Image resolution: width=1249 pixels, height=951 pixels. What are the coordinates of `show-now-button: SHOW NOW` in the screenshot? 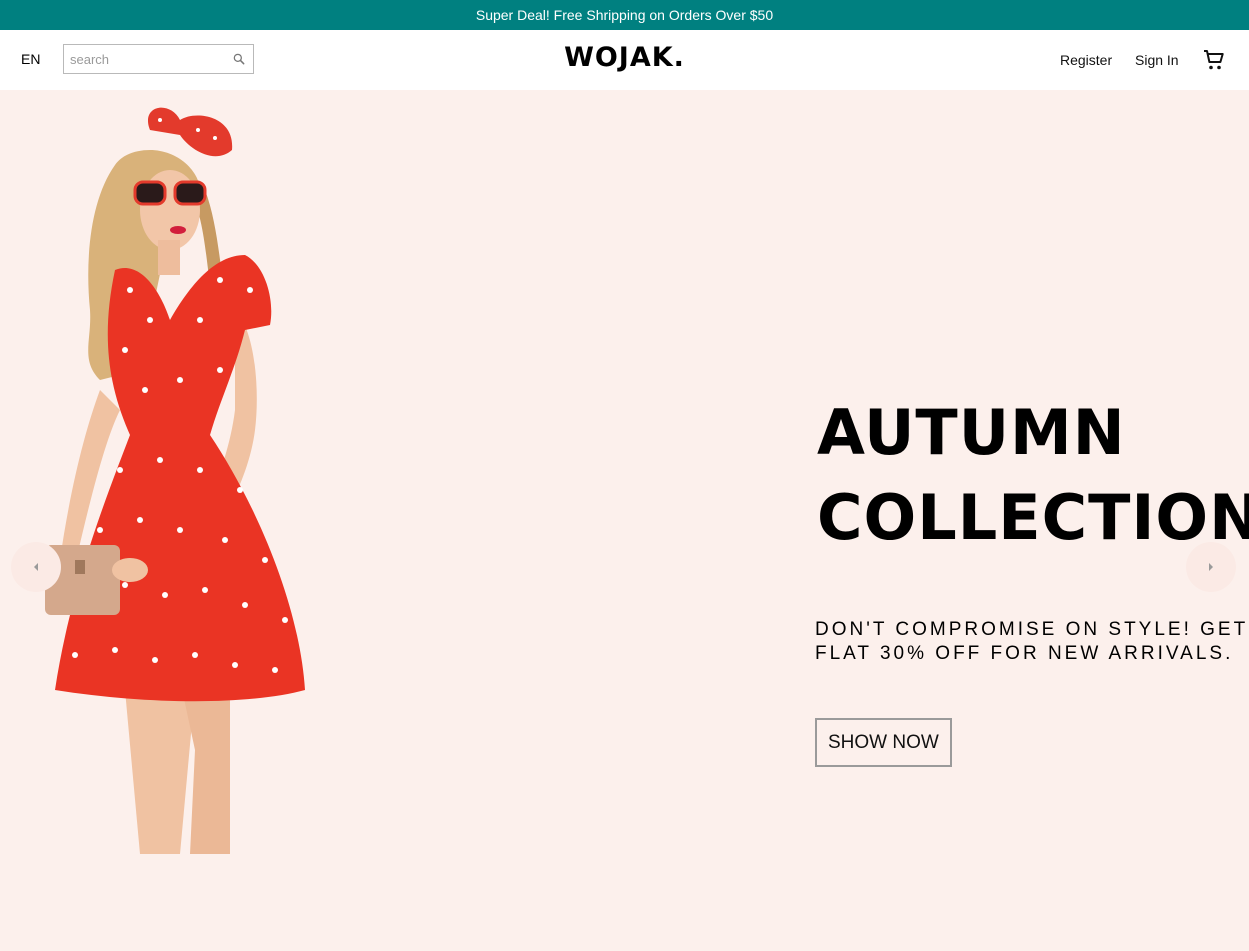 It's located at (883, 742).